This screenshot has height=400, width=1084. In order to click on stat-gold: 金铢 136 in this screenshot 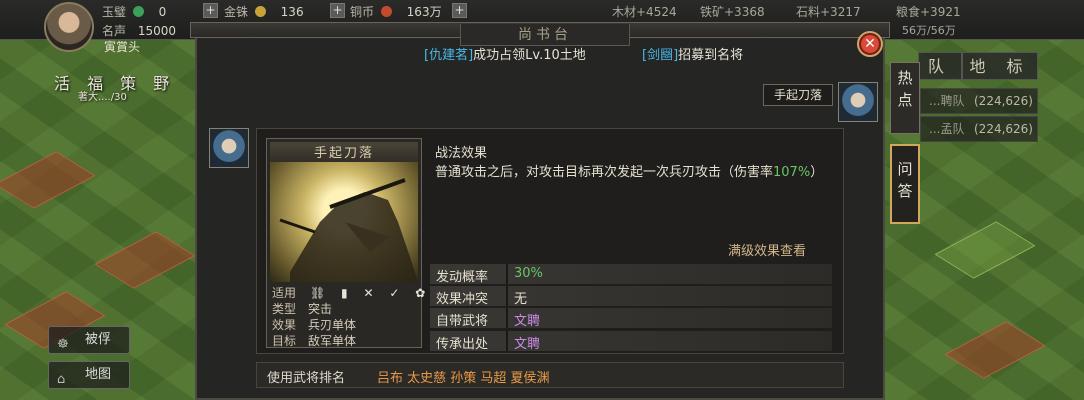, I will do `click(264, 11)`.